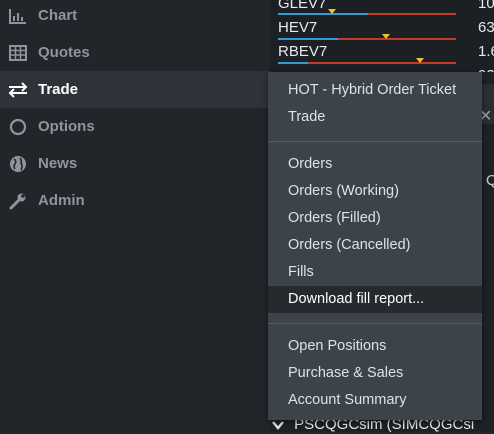 This screenshot has height=434, width=494. What do you see at coordinates (375, 373) in the screenshot?
I see `menu-item-purchase-sales: Purchase & Sales` at bounding box center [375, 373].